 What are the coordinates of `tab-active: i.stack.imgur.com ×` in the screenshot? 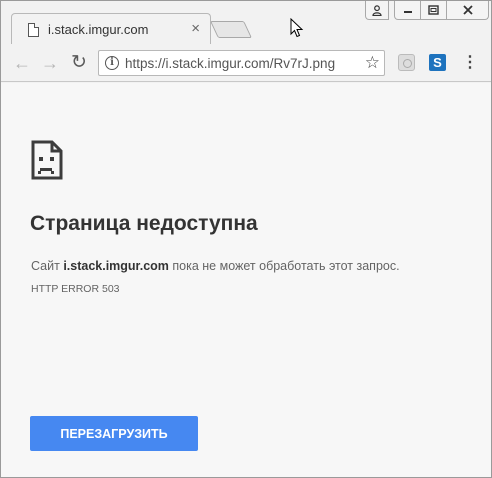 It's located at (111, 29).